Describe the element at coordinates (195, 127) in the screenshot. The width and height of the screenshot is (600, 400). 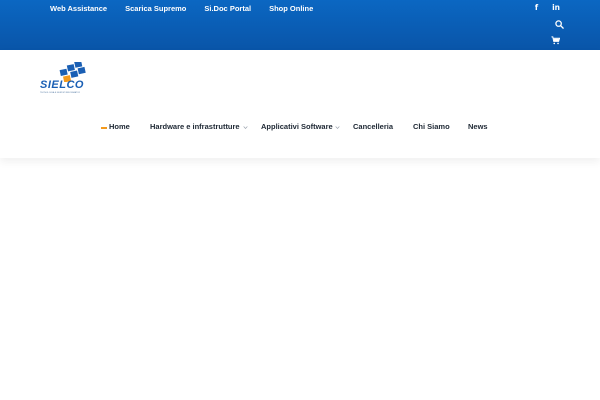
I see `nav-item-hardware: Hardware e infrastrutture` at that location.